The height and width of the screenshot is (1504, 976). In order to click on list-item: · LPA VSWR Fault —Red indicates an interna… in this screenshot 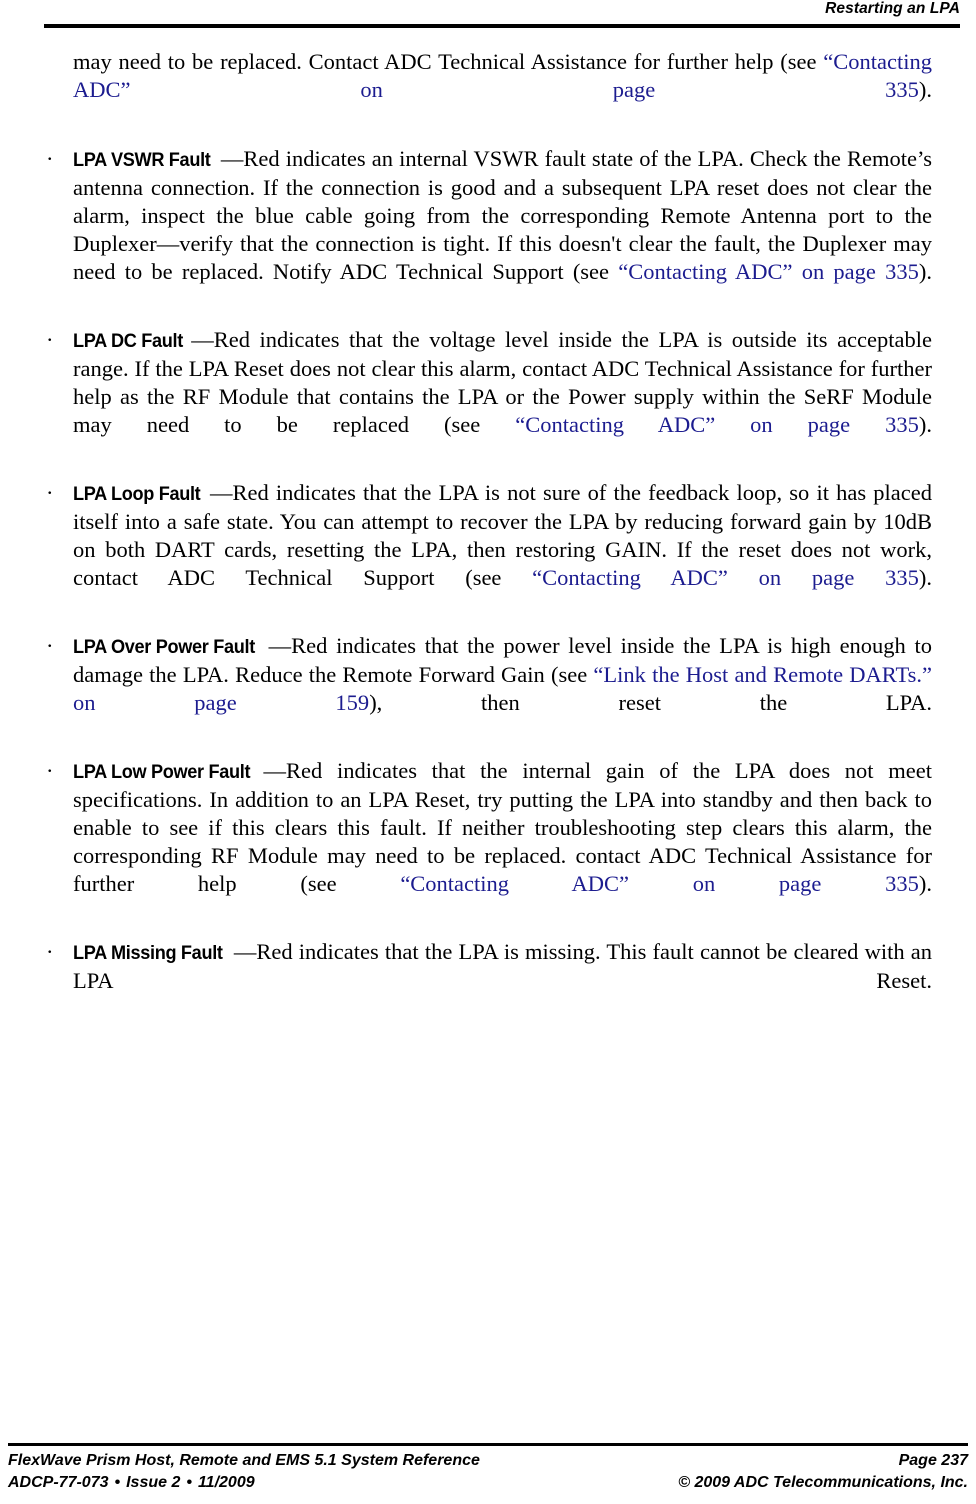, I will do `click(488, 230)`.